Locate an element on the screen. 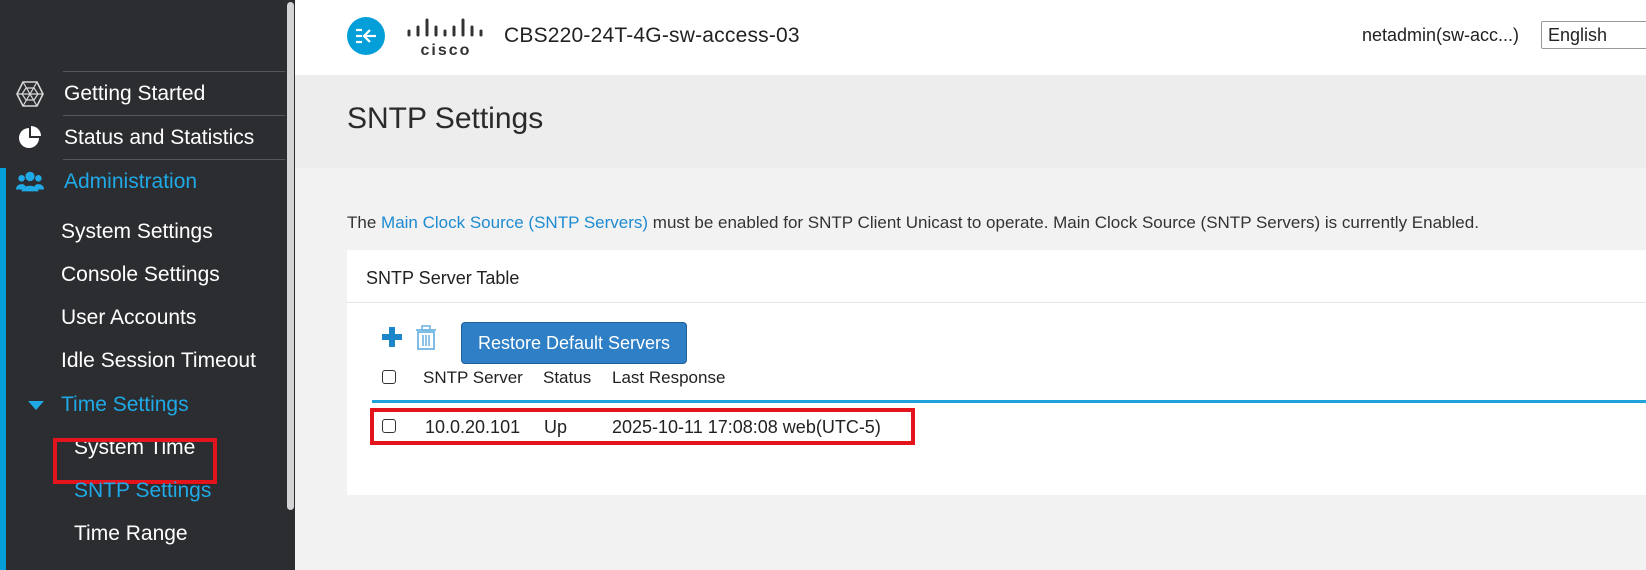 This screenshot has width=1646, height=570. sidebar-item-time-range: Time Range is located at coordinates (131, 534).